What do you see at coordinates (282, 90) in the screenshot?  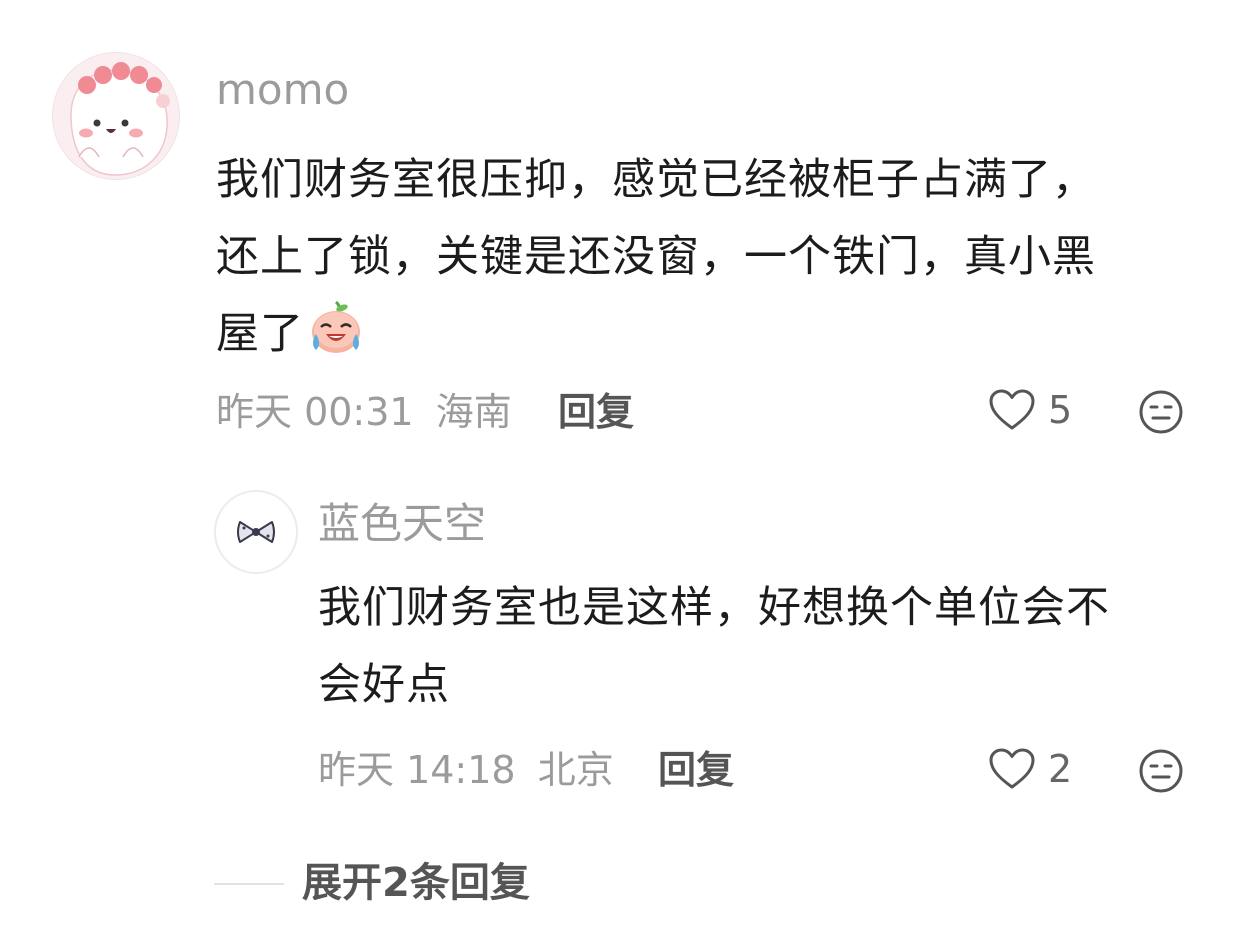 I see `comment-username: momo` at bounding box center [282, 90].